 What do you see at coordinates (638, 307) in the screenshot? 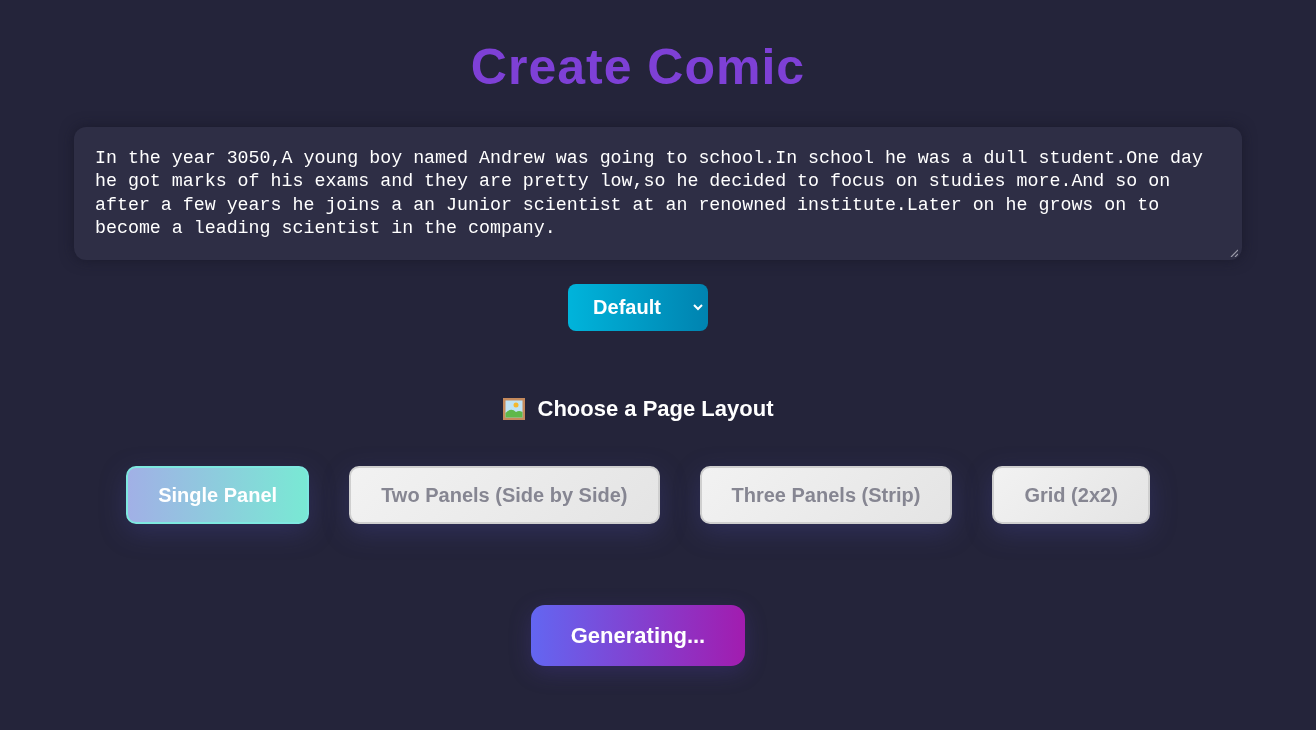
I see `style-select: Default` at bounding box center [638, 307].